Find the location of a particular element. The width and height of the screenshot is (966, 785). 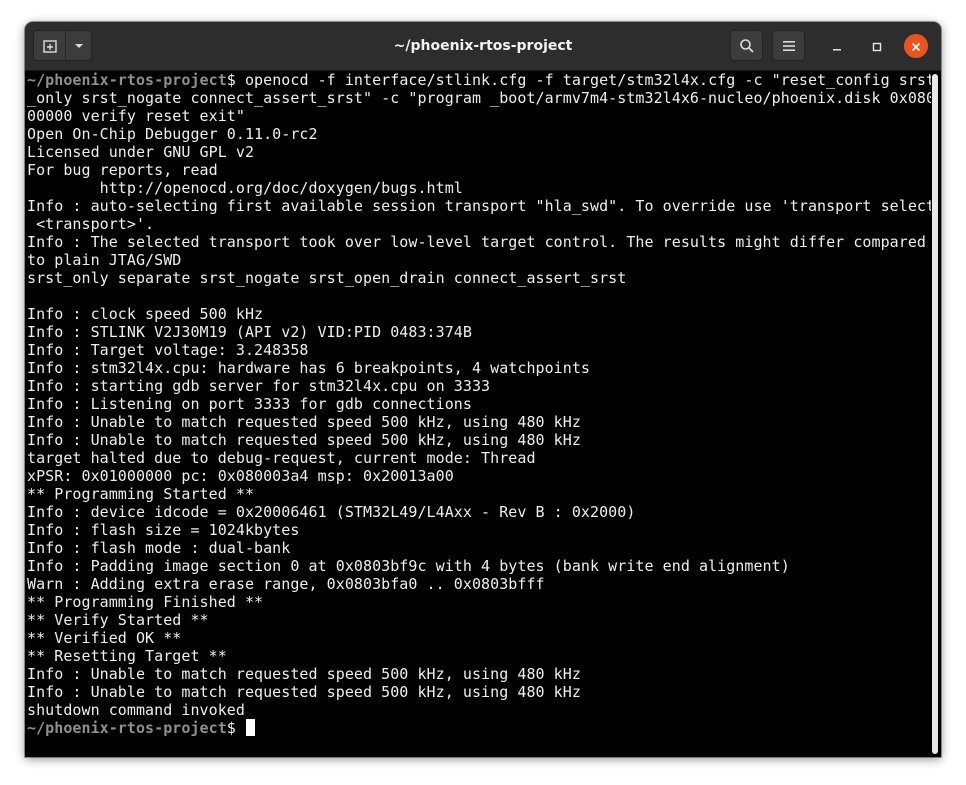

hamburger-menu-icon is located at coordinates (789, 46).